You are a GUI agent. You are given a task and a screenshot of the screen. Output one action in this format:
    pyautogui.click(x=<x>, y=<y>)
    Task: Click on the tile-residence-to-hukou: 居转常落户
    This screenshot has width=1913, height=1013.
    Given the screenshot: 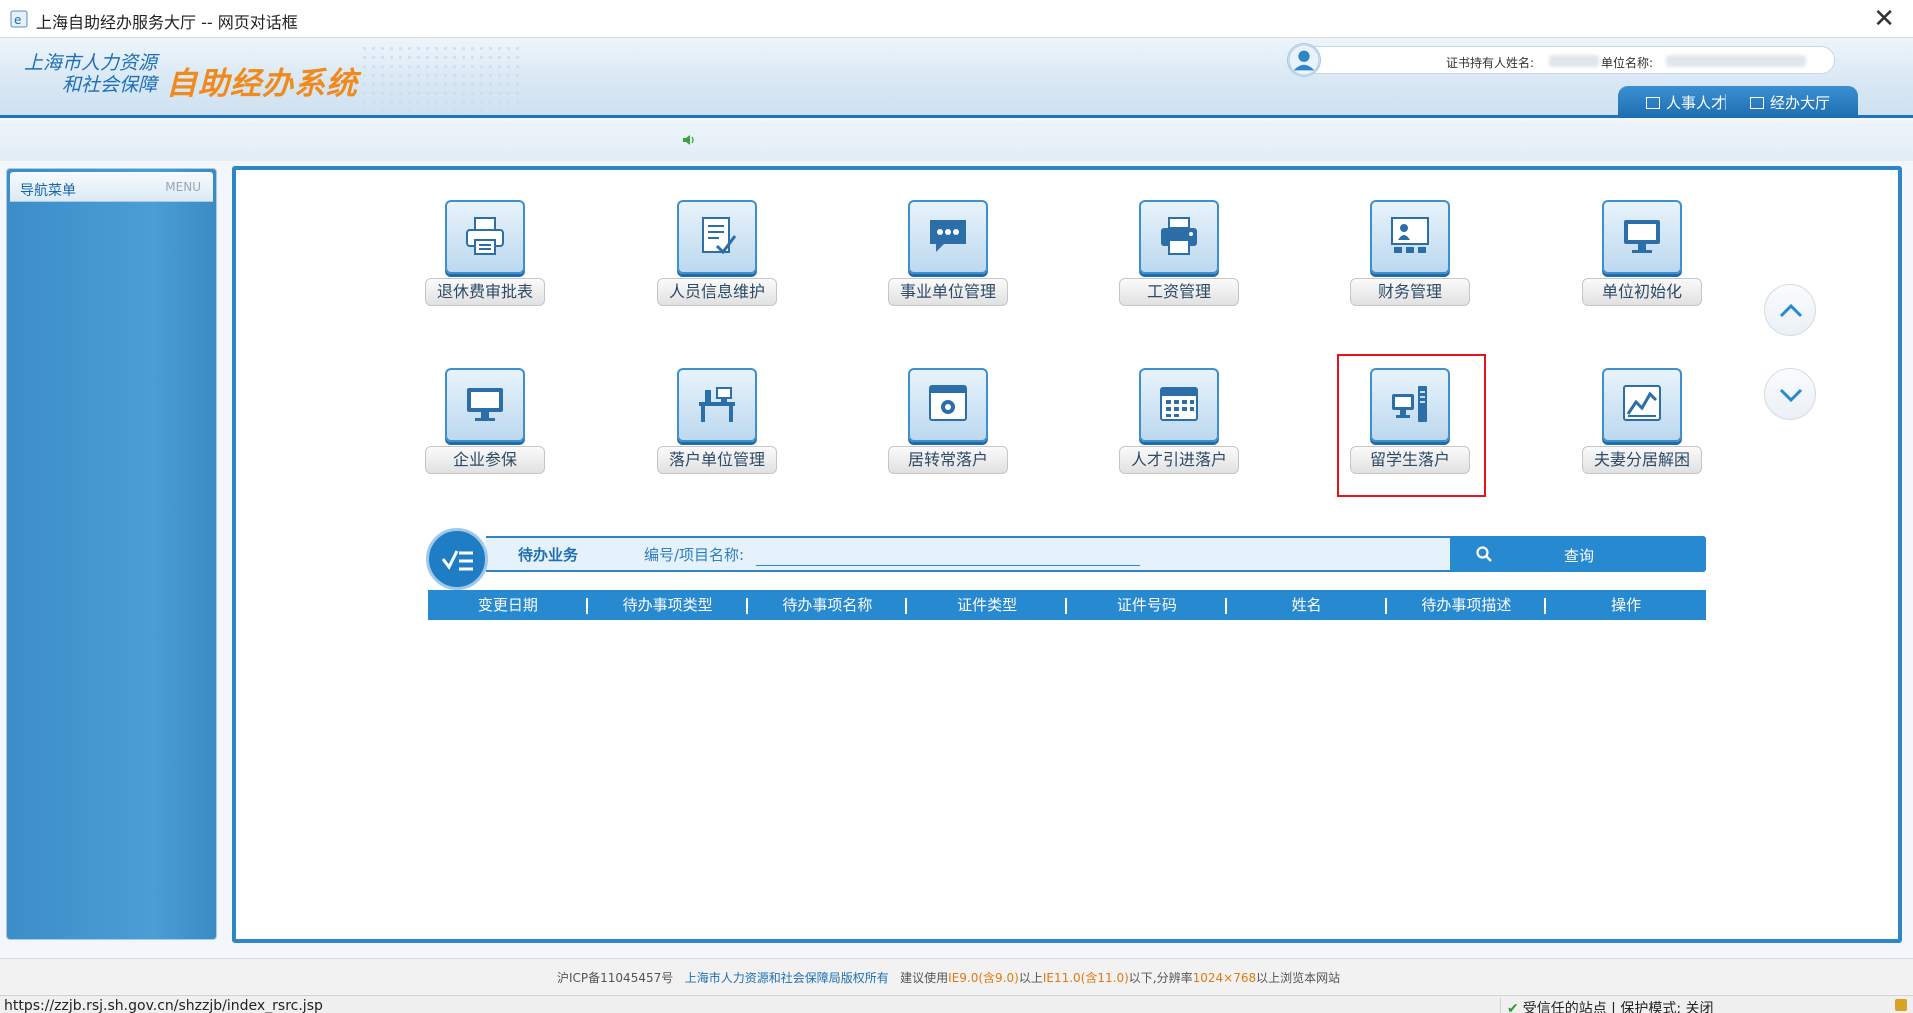 What is the action you would take?
    pyautogui.click(x=948, y=428)
    